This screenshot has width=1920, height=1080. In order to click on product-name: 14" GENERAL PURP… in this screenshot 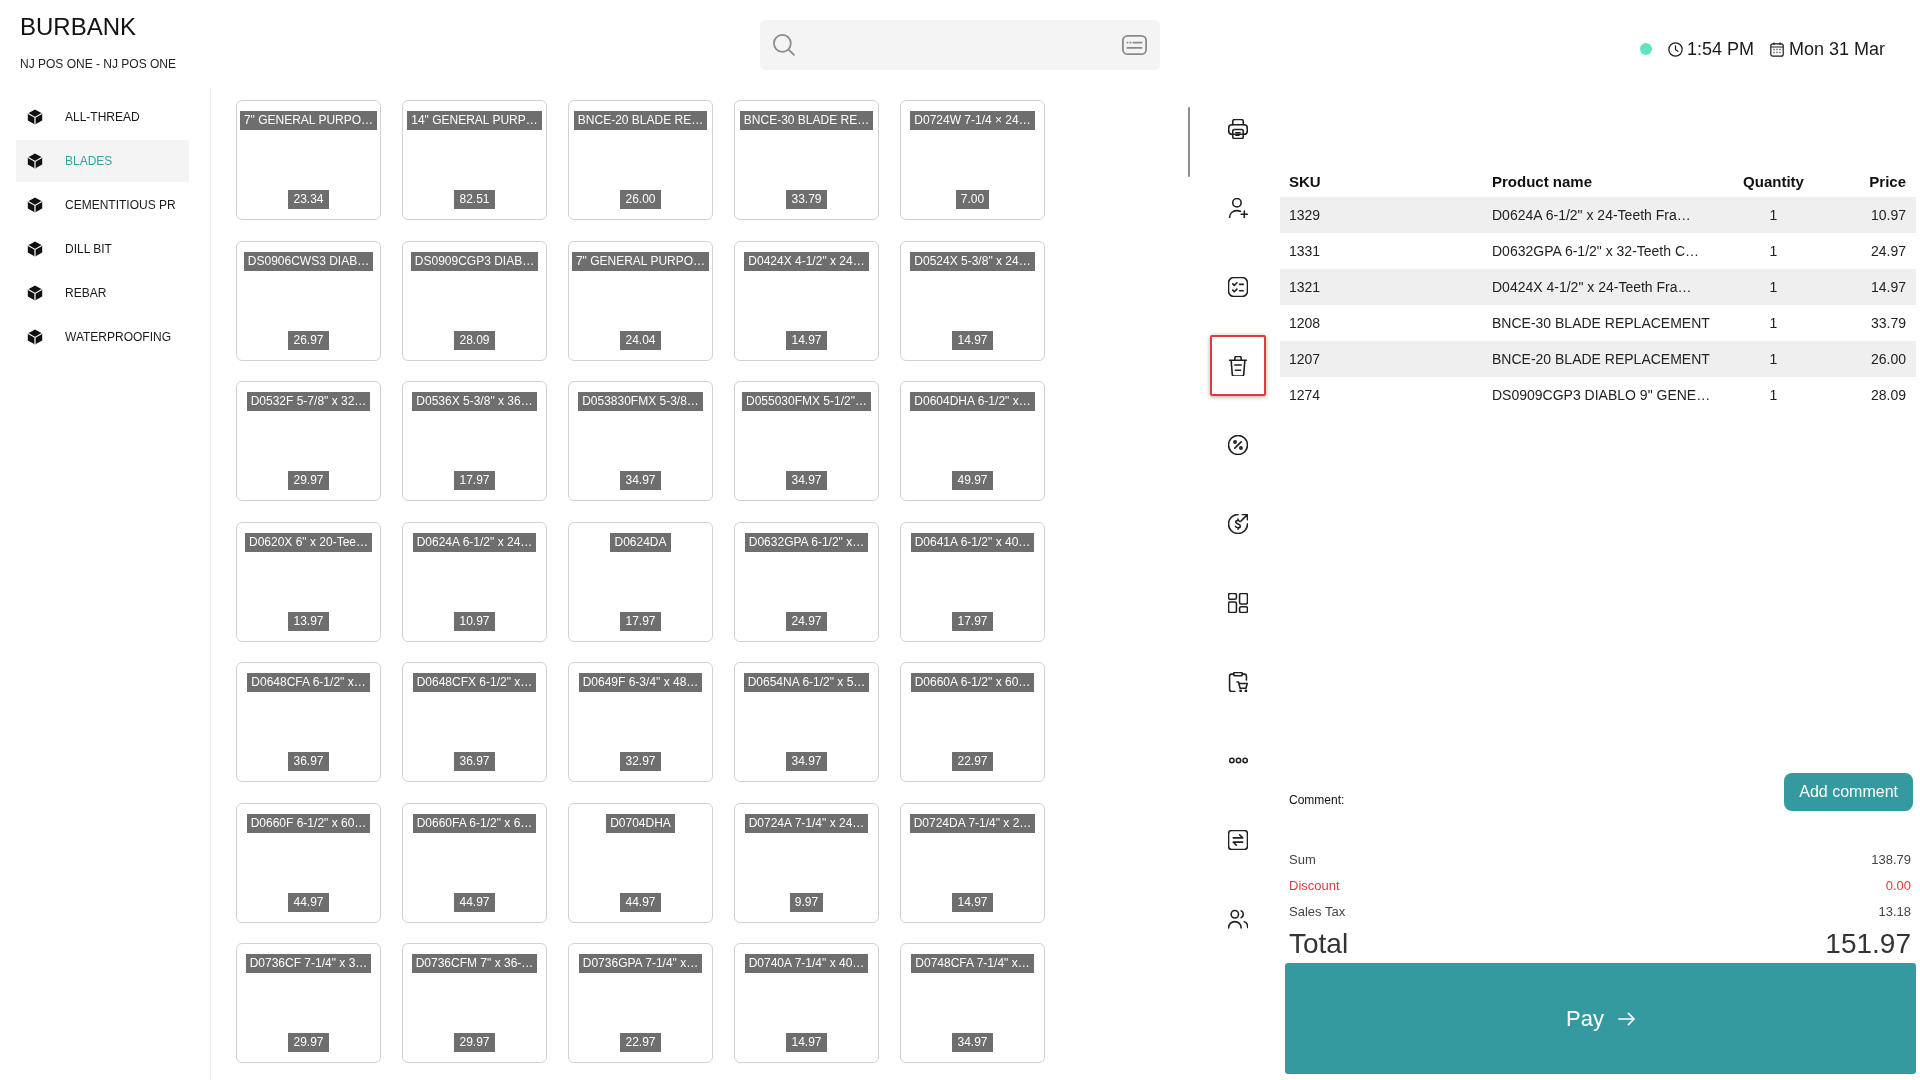, I will do `click(474, 120)`.